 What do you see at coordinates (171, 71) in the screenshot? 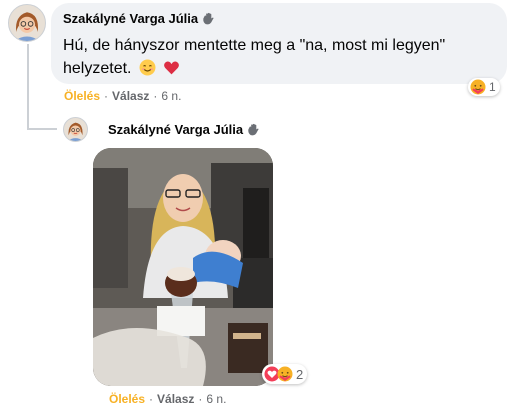
I see `red-heart-icon` at bounding box center [171, 71].